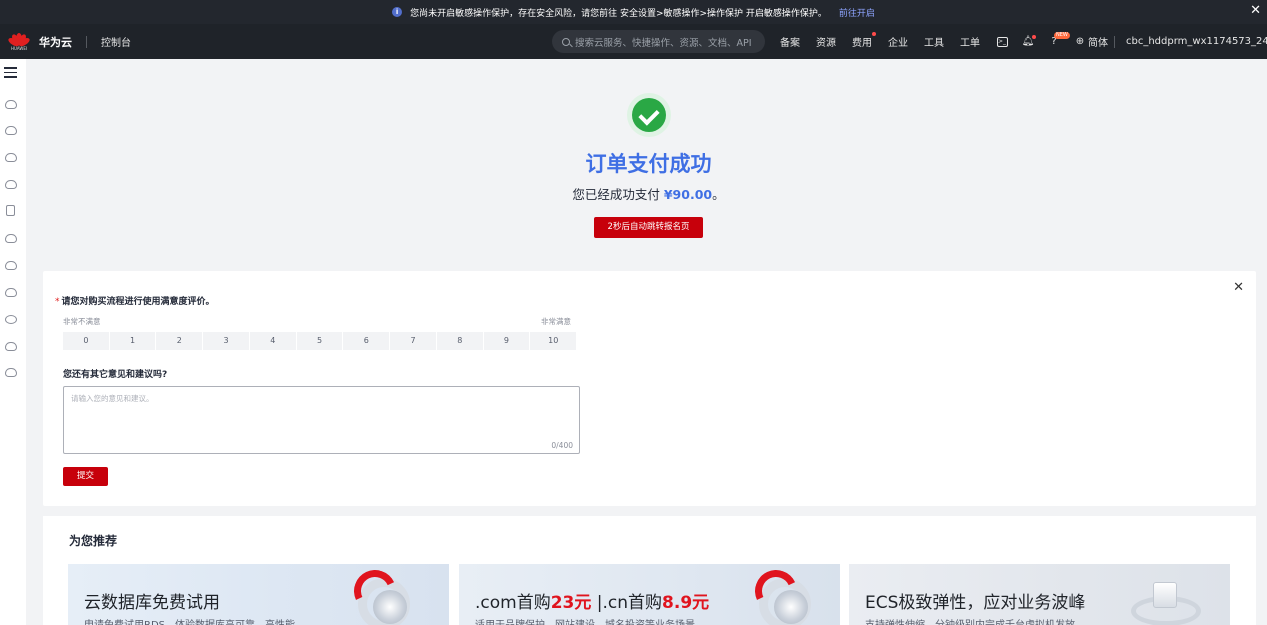  What do you see at coordinates (790, 41) in the screenshot?
I see `nav-item-filing: 备案` at bounding box center [790, 41].